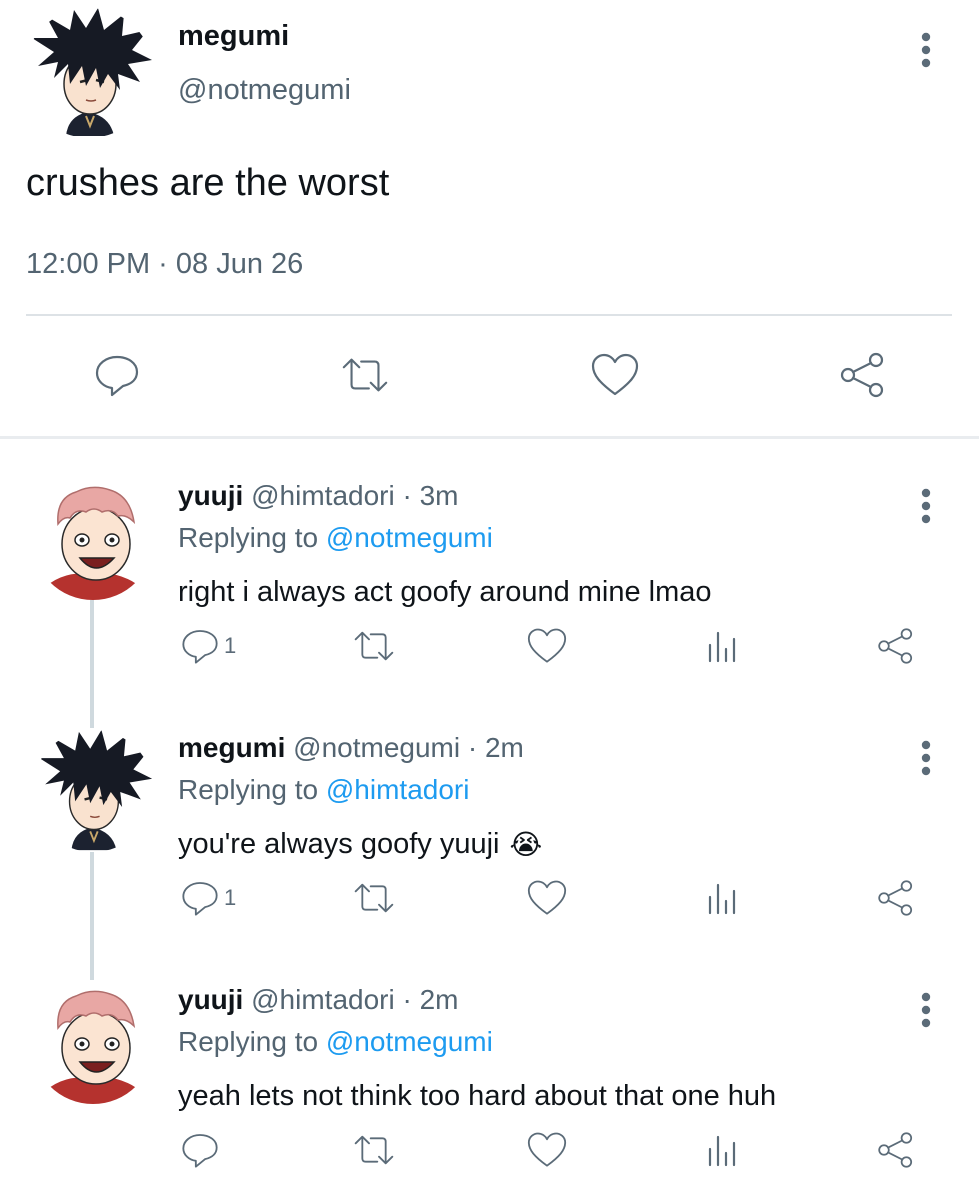 The height and width of the screenshot is (1200, 979). Describe the element at coordinates (430, 495) in the screenshot. I see `reply-time: · 3m` at that location.